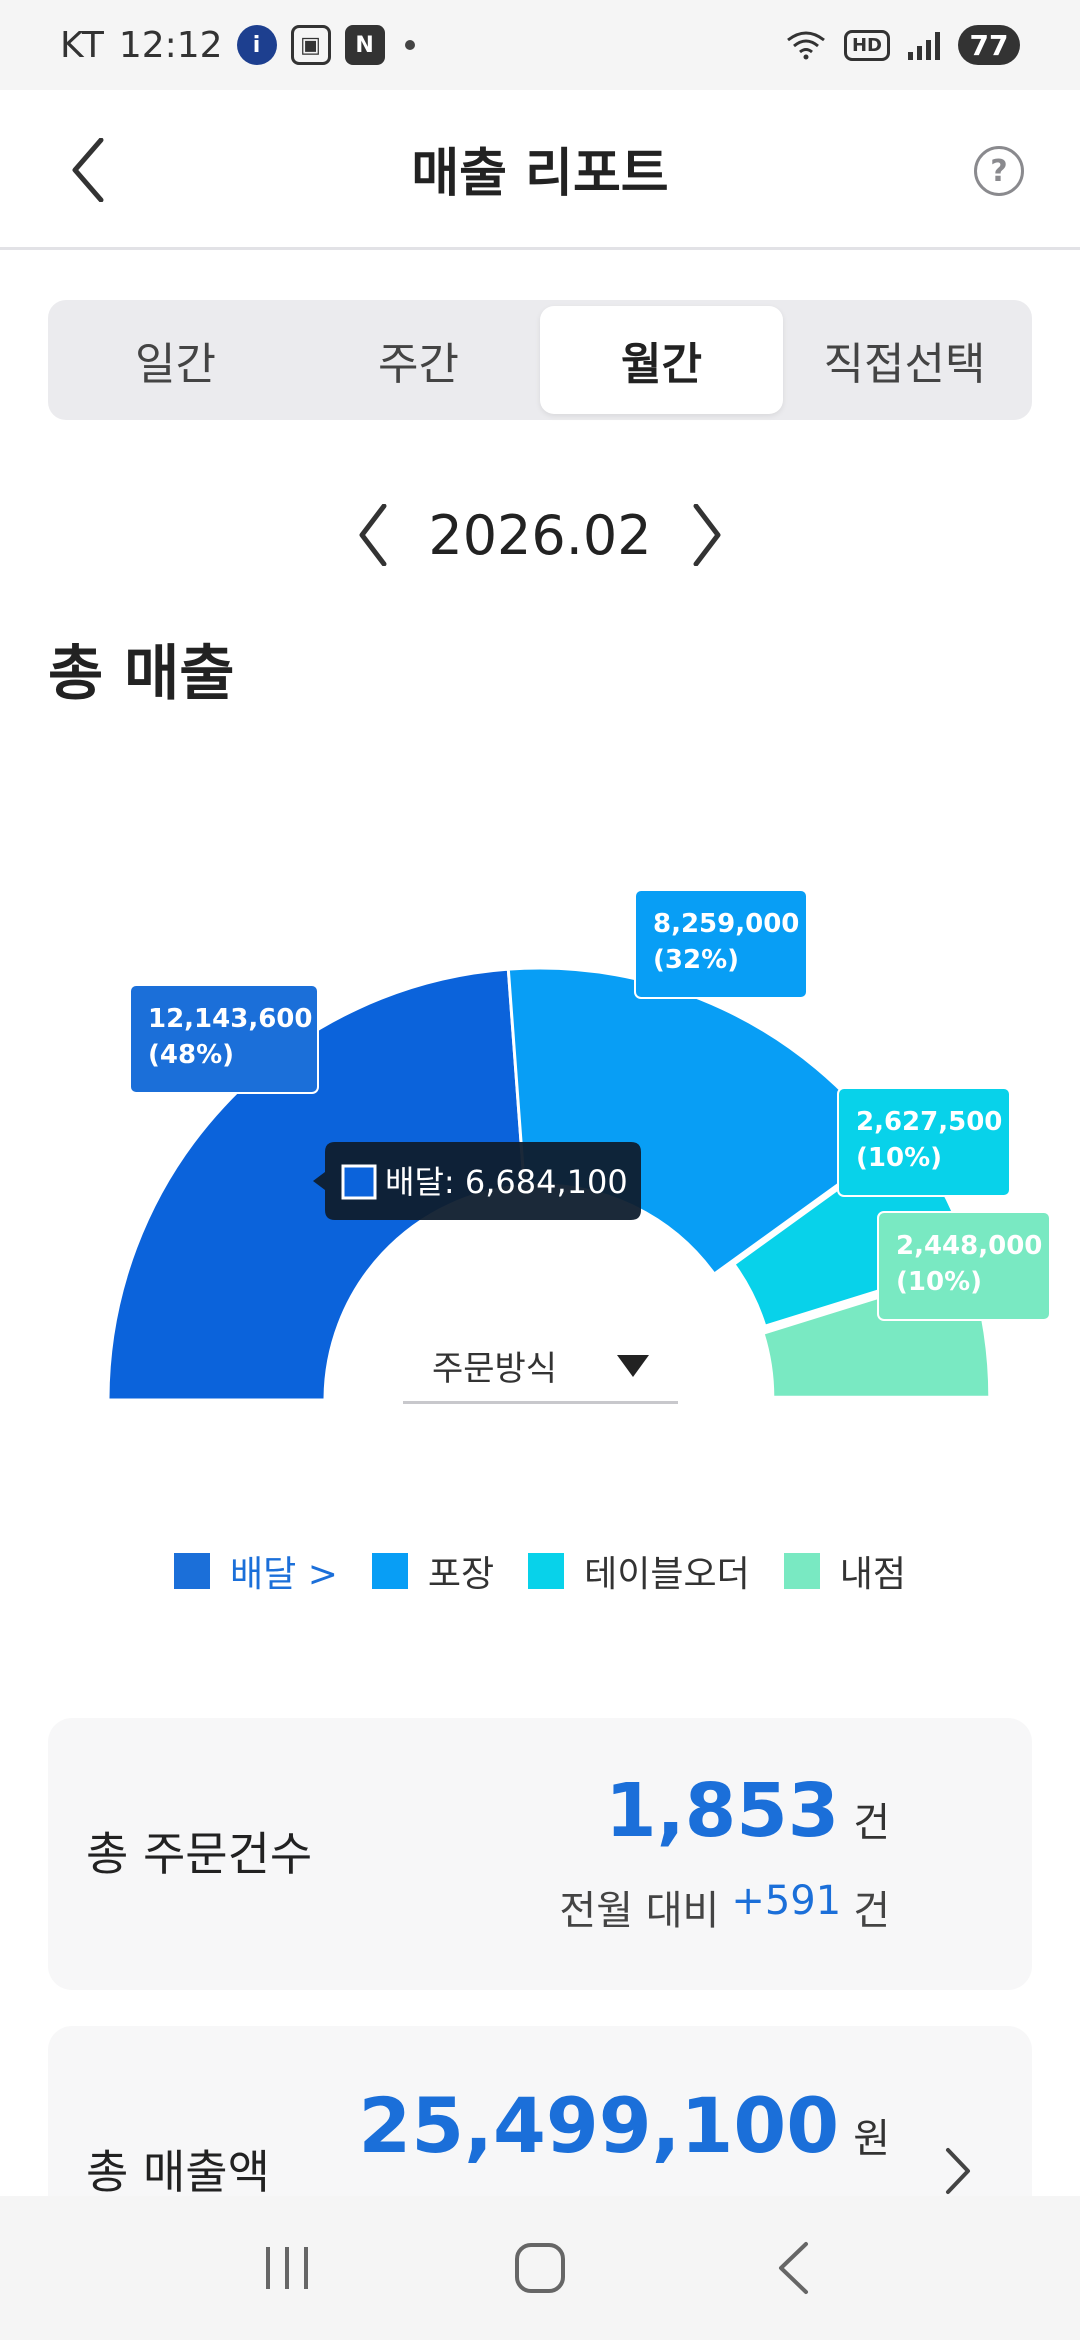 The image size is (1080, 2340). Describe the element at coordinates (786, 1901) in the screenshot. I see `compare-delta: +591` at that location.